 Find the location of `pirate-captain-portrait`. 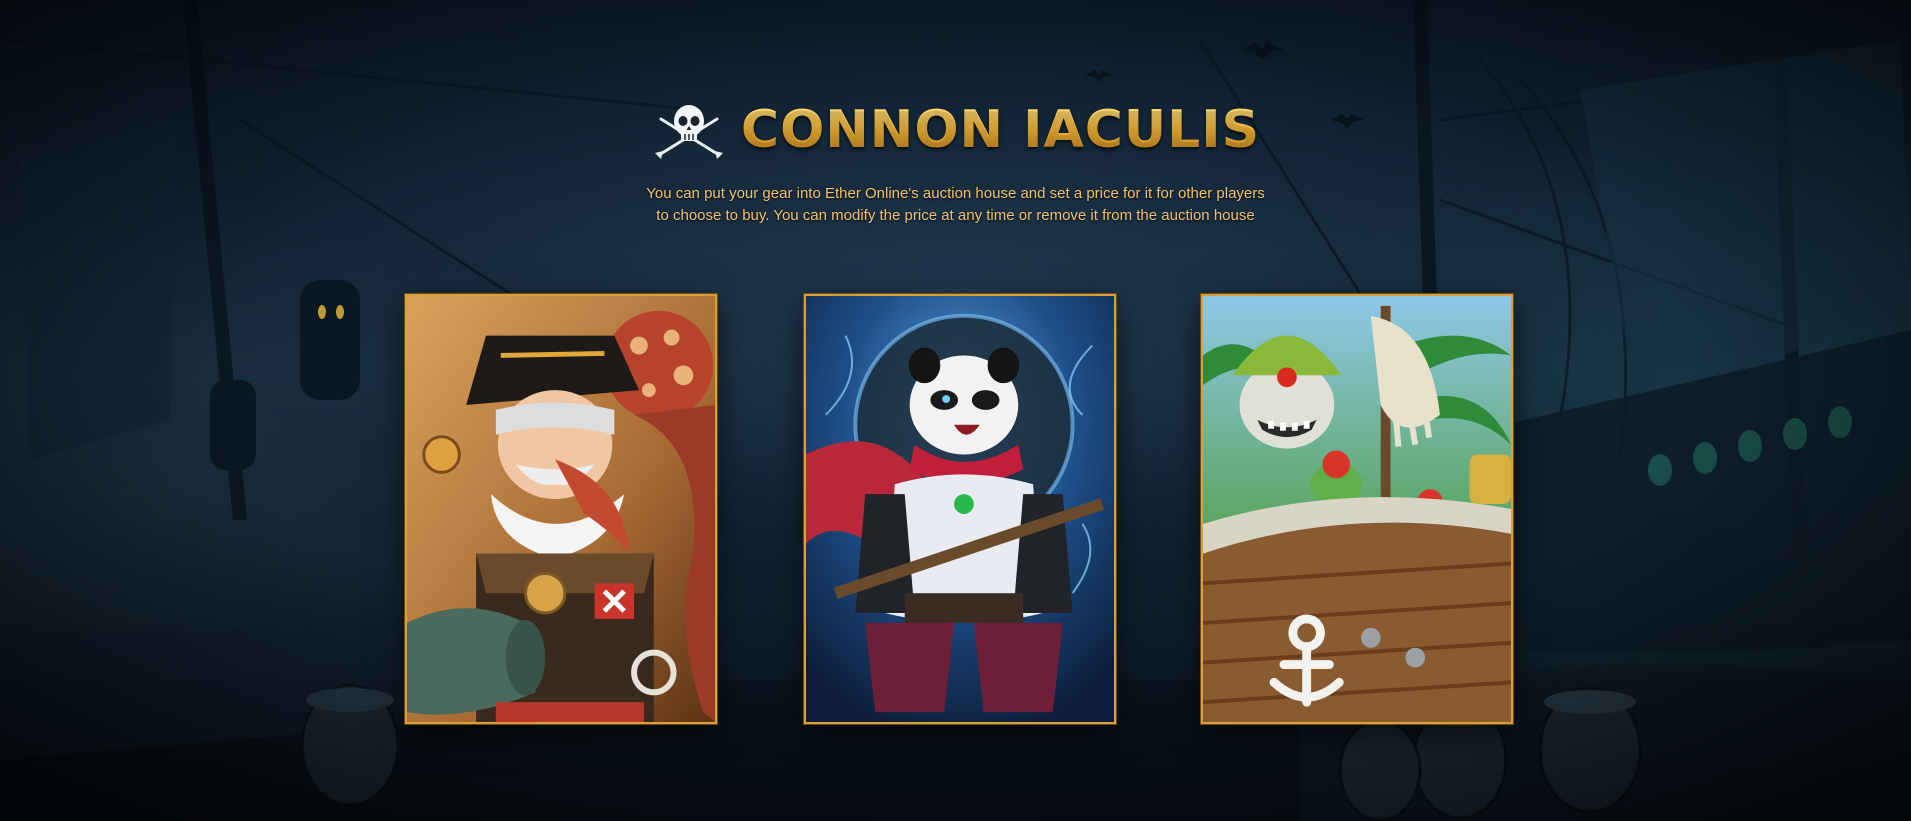

pirate-captain-portrait is located at coordinates (561, 509).